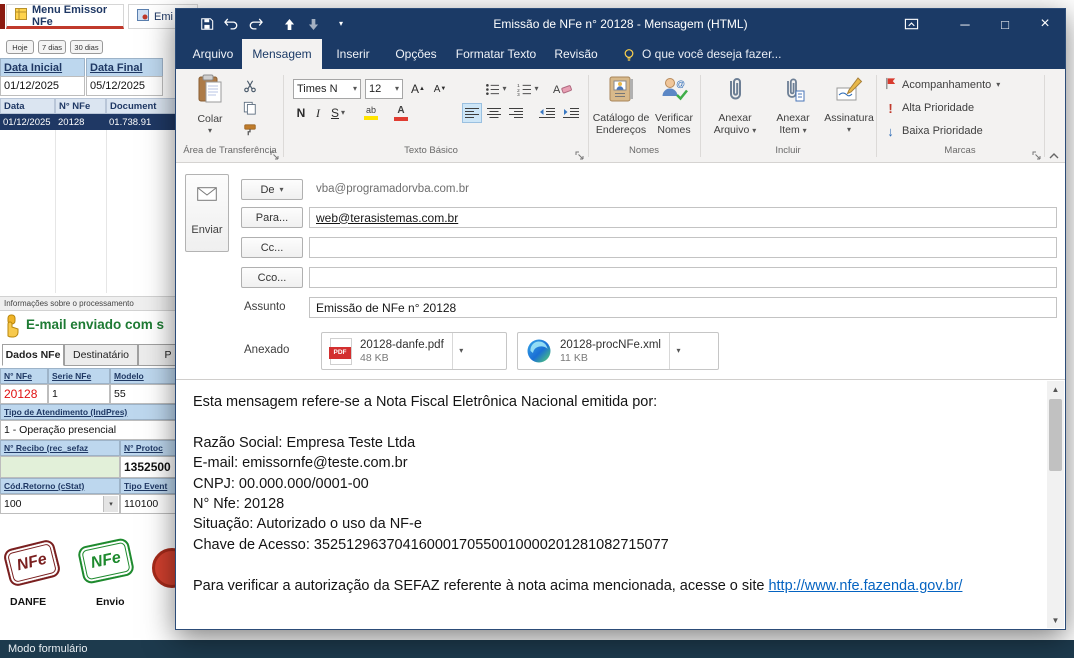  What do you see at coordinates (618, 351) in the screenshot?
I see `attachment-xml-chip: 20128-procNFe.xml 11 KB ▾` at bounding box center [618, 351].